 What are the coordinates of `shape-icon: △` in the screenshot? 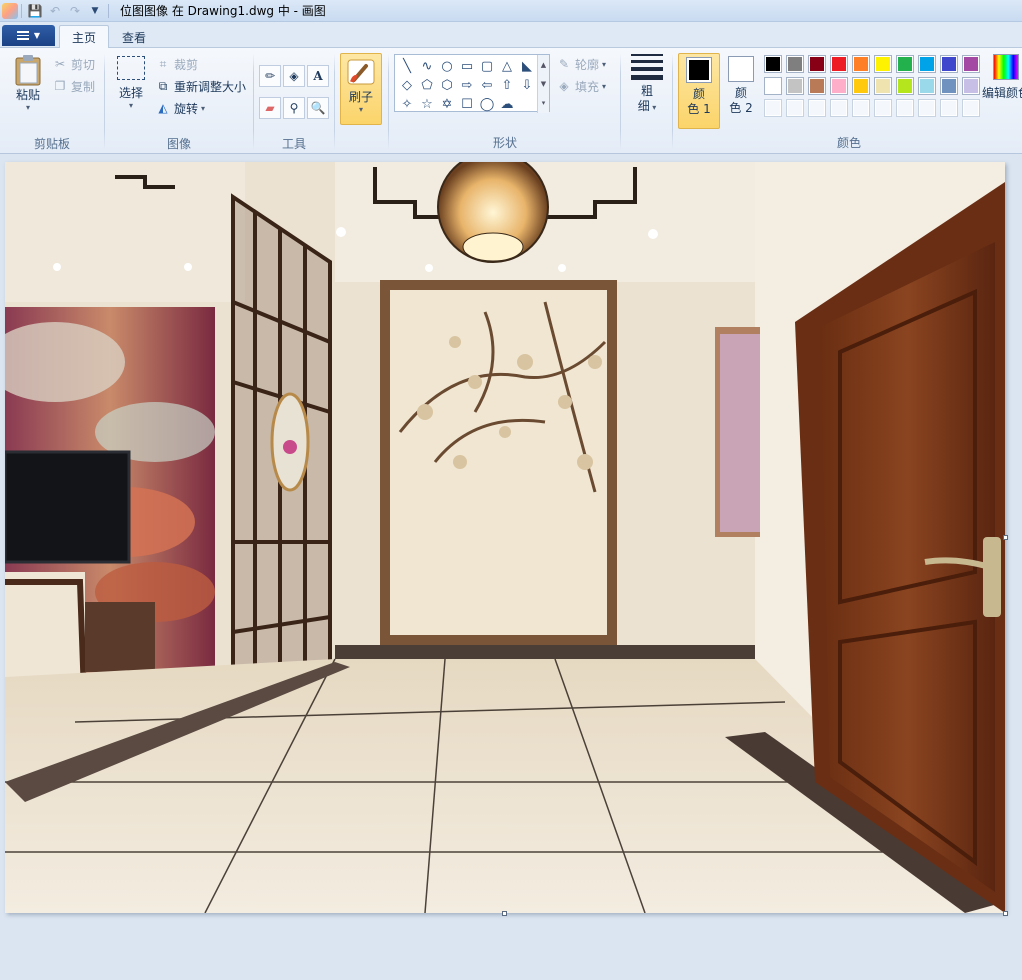 It's located at (507, 66).